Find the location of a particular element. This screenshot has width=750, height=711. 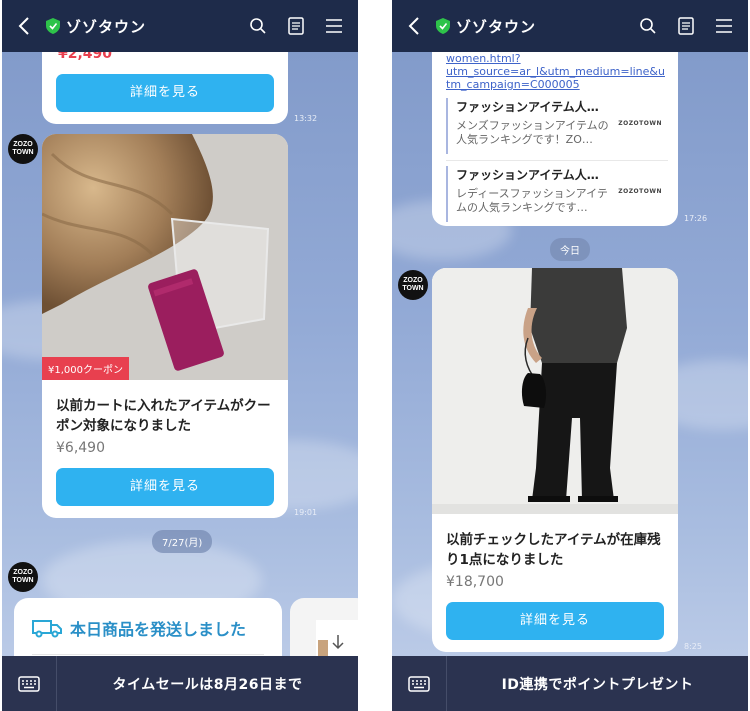

rich-menu-button: タイムセールは8月26日まで is located at coordinates (207, 684).